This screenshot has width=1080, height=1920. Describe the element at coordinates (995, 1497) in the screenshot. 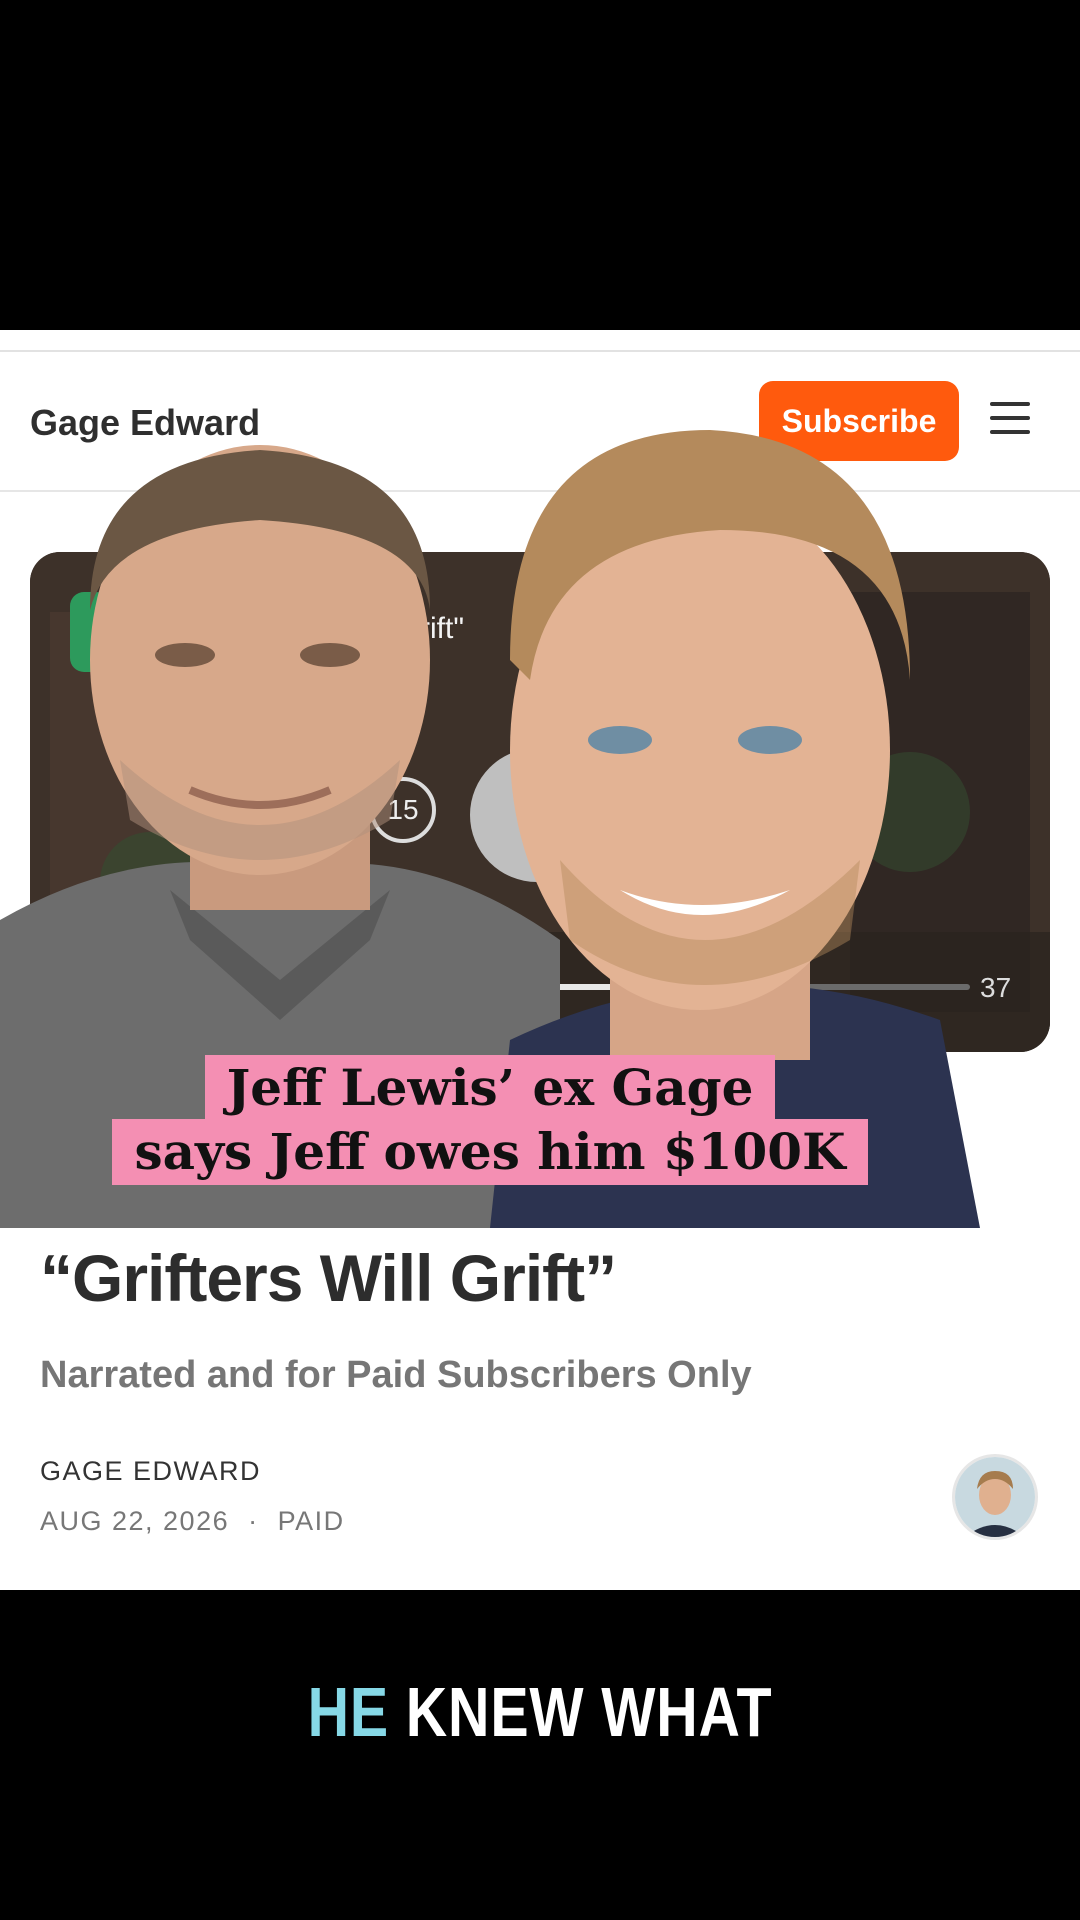

I see `author-avatar` at that location.